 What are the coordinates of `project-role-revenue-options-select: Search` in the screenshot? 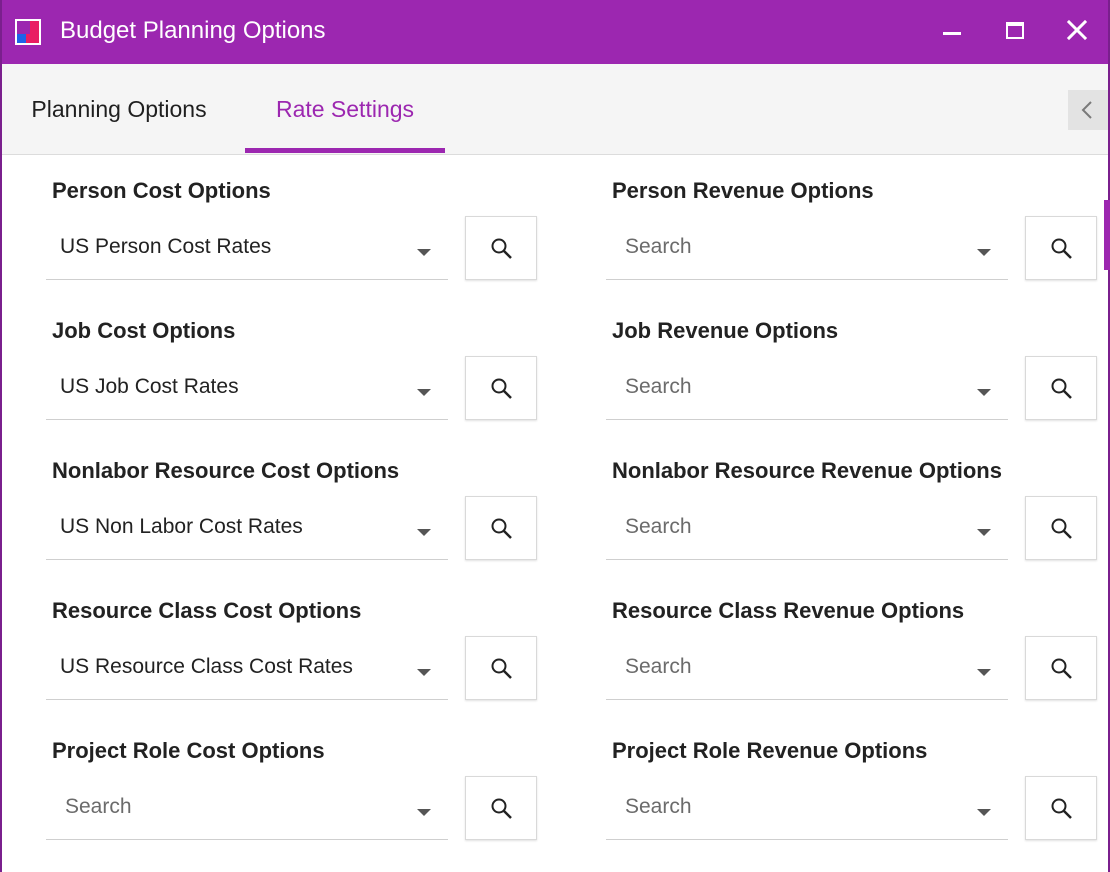 It's located at (807, 808).